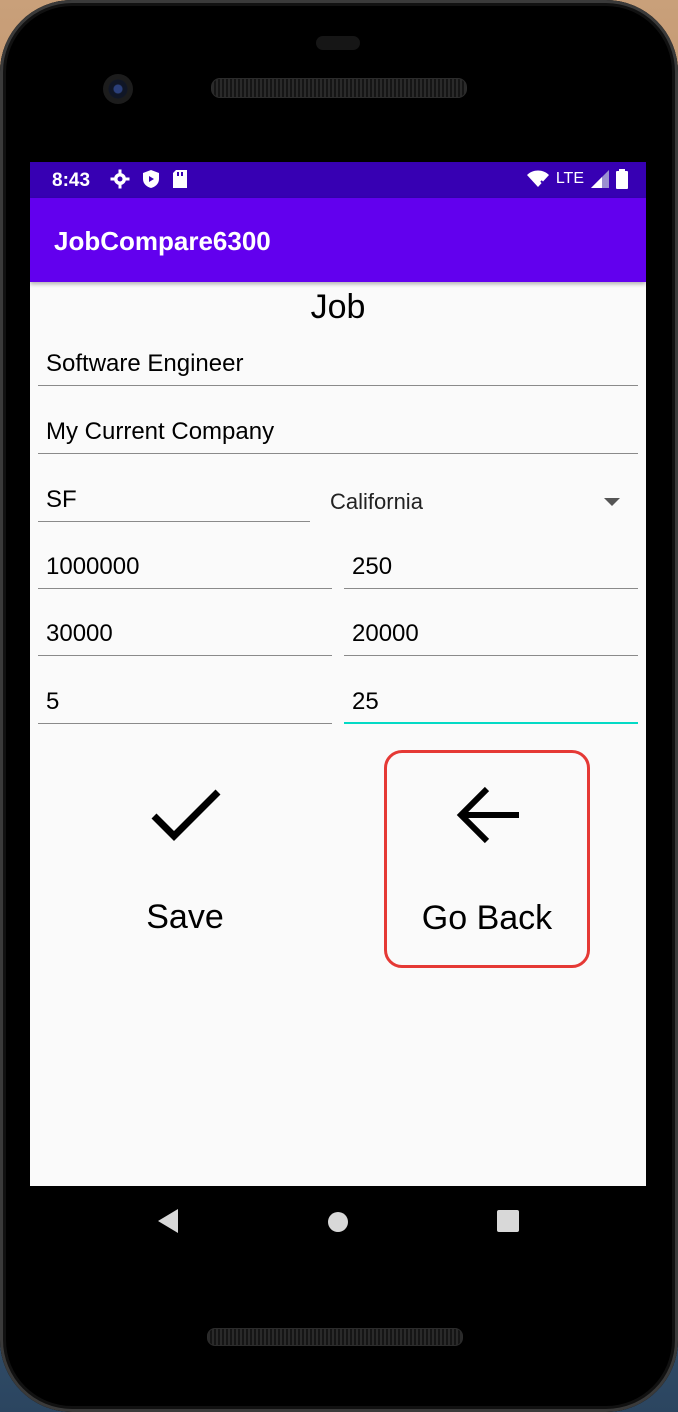 This screenshot has height=1412, width=678. Describe the element at coordinates (338, 307) in the screenshot. I see `page-title: Job` at that location.